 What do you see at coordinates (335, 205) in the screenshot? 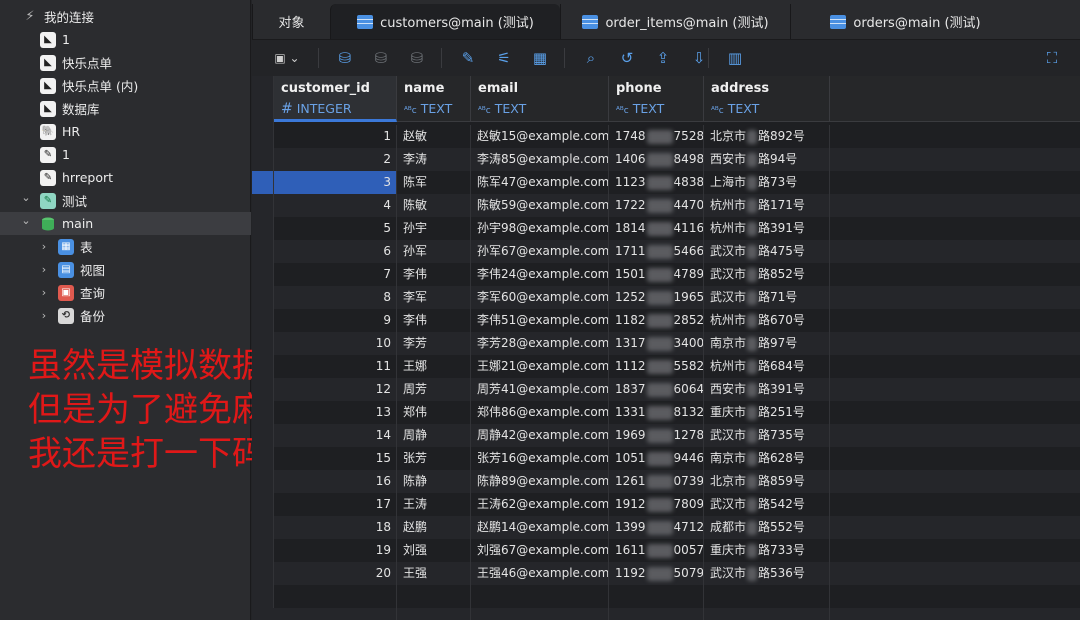
I see `cell-id: 4` at bounding box center [335, 205].